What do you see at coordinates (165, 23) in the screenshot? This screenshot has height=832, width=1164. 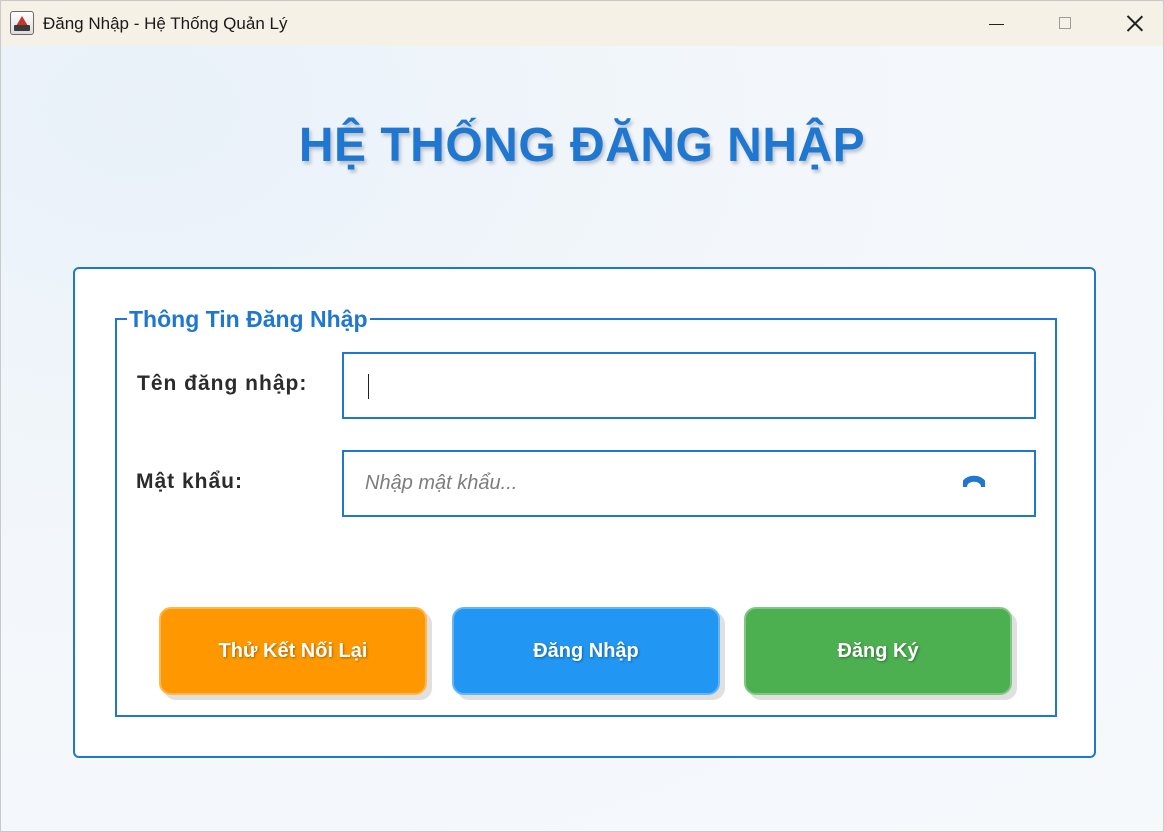 I see `window-title: Đăng Nhập - Hệ Thống Quản Lý` at bounding box center [165, 23].